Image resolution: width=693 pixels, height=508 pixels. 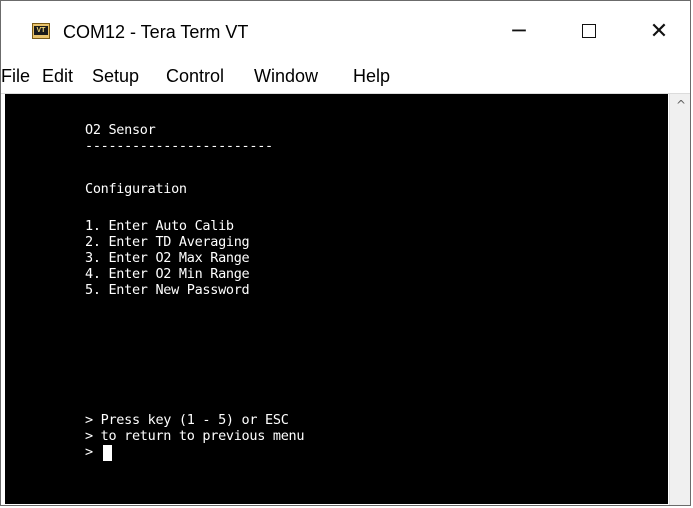 What do you see at coordinates (345, 30) in the screenshot?
I see `title-bar: VT COM12 - Tera Term VT ─ ✕` at bounding box center [345, 30].